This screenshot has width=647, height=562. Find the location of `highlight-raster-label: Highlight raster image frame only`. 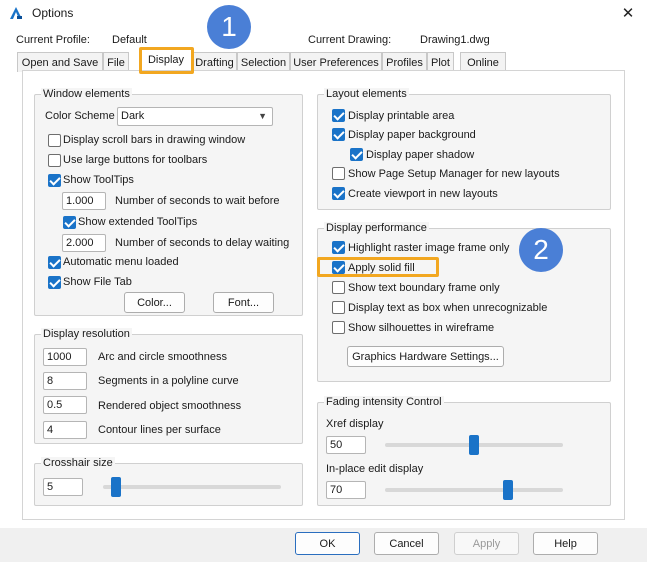

highlight-raster-label: Highlight raster image frame only is located at coordinates (429, 248).